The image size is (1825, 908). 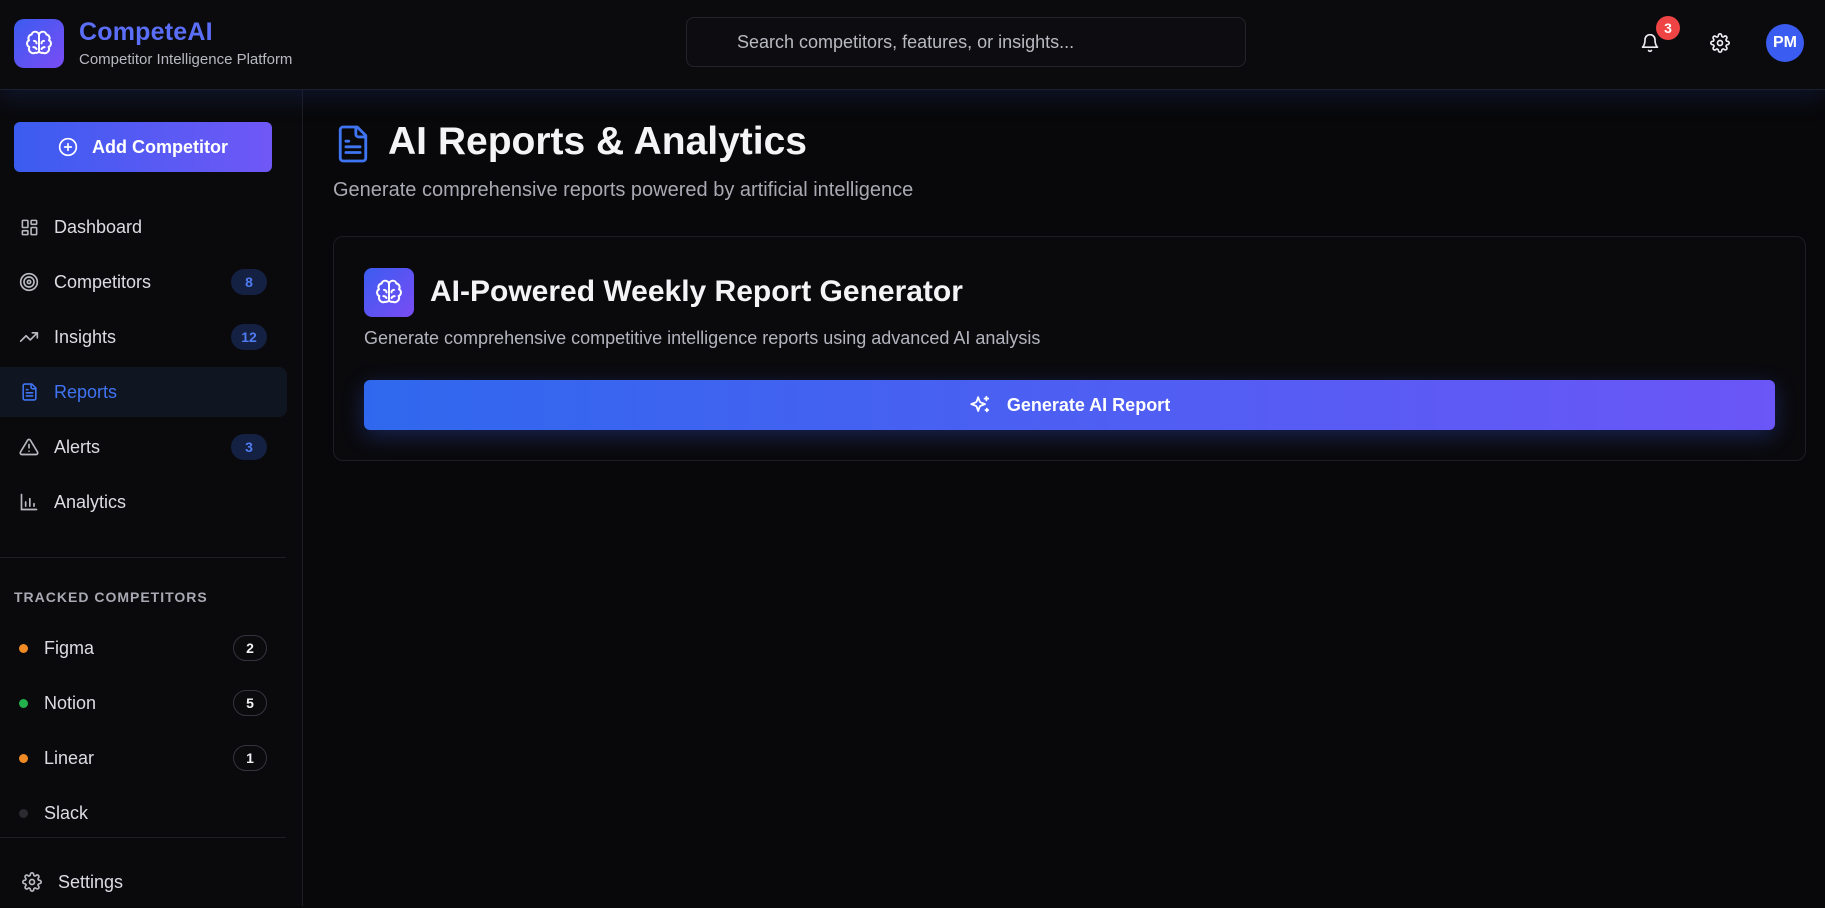 I want to click on competitor-count-badge: 1, so click(x=250, y=758).